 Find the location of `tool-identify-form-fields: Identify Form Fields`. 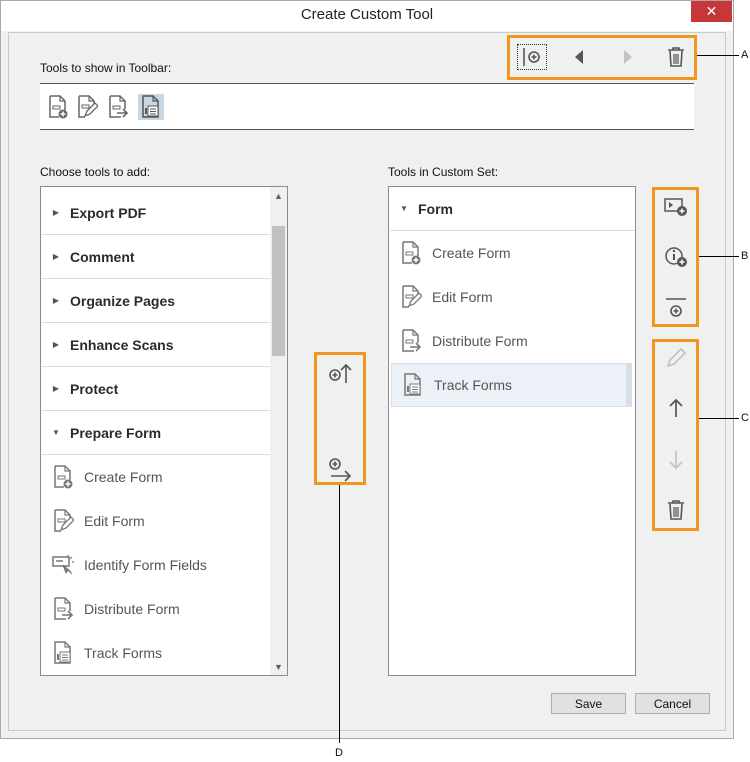

tool-identify-form-fields: Identify Form Fields is located at coordinates (156, 565).